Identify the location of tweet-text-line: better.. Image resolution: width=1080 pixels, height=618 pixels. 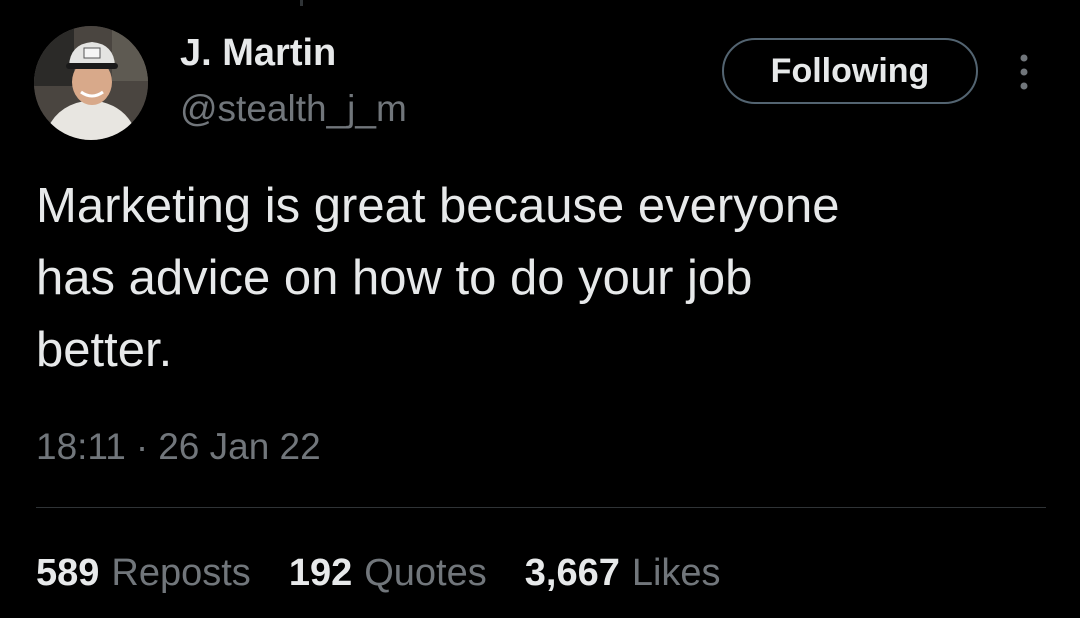
(104, 350).